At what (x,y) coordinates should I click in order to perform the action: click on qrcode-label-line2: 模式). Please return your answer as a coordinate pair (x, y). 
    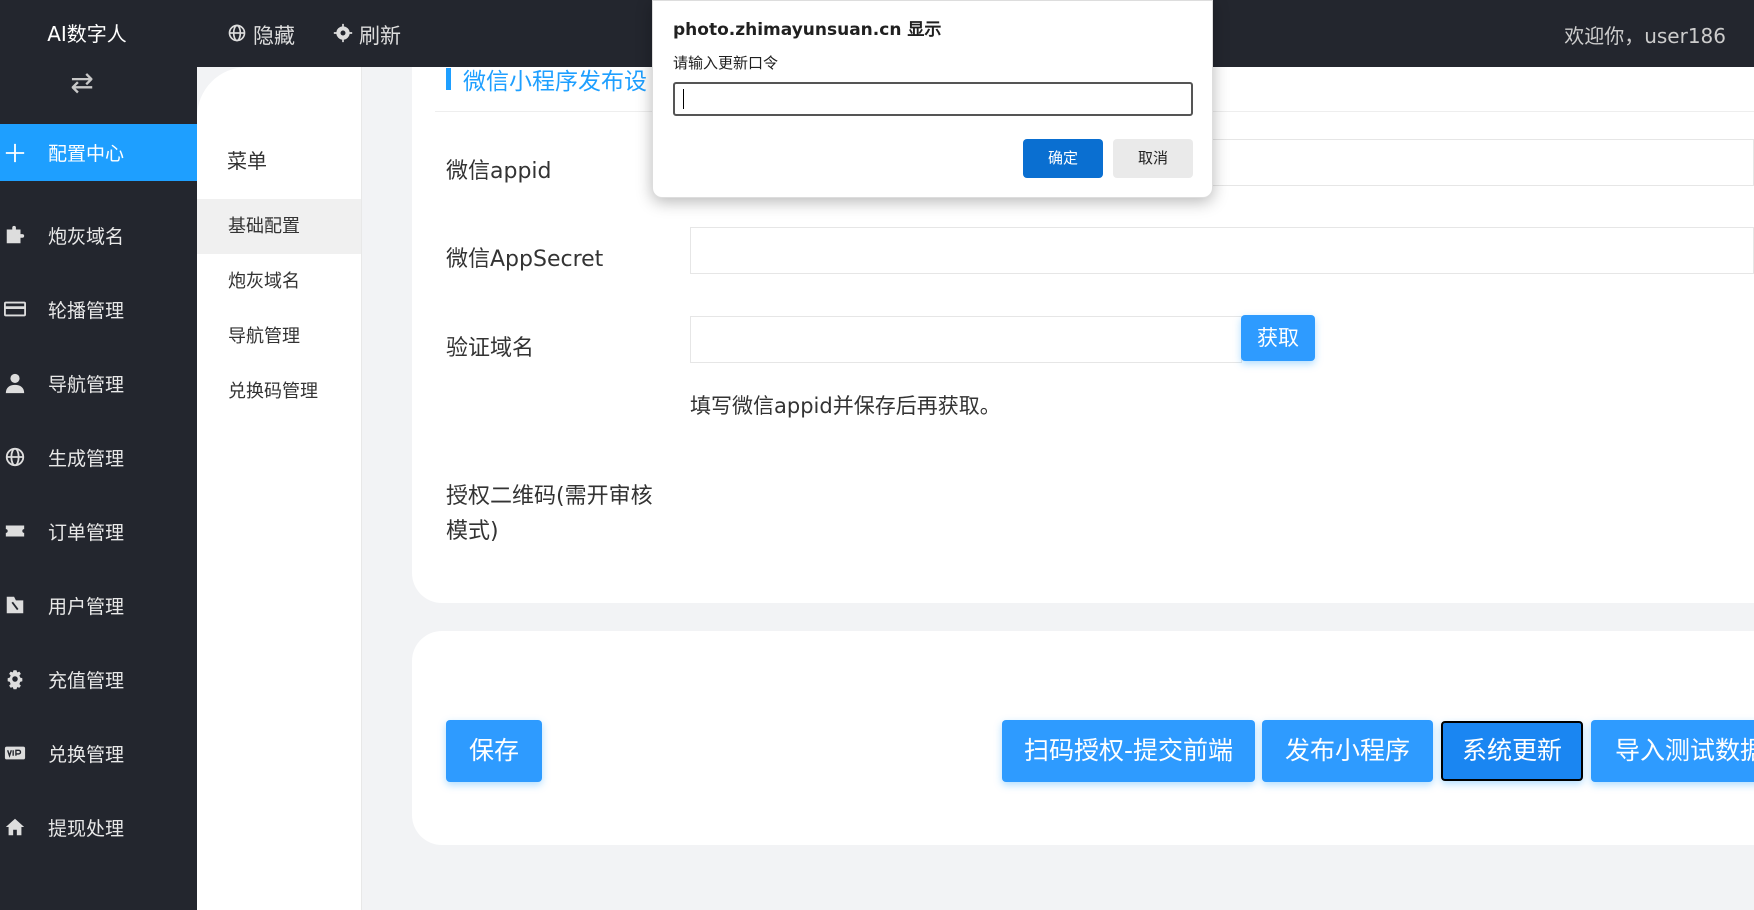
    Looking at the image, I should click on (472, 531).